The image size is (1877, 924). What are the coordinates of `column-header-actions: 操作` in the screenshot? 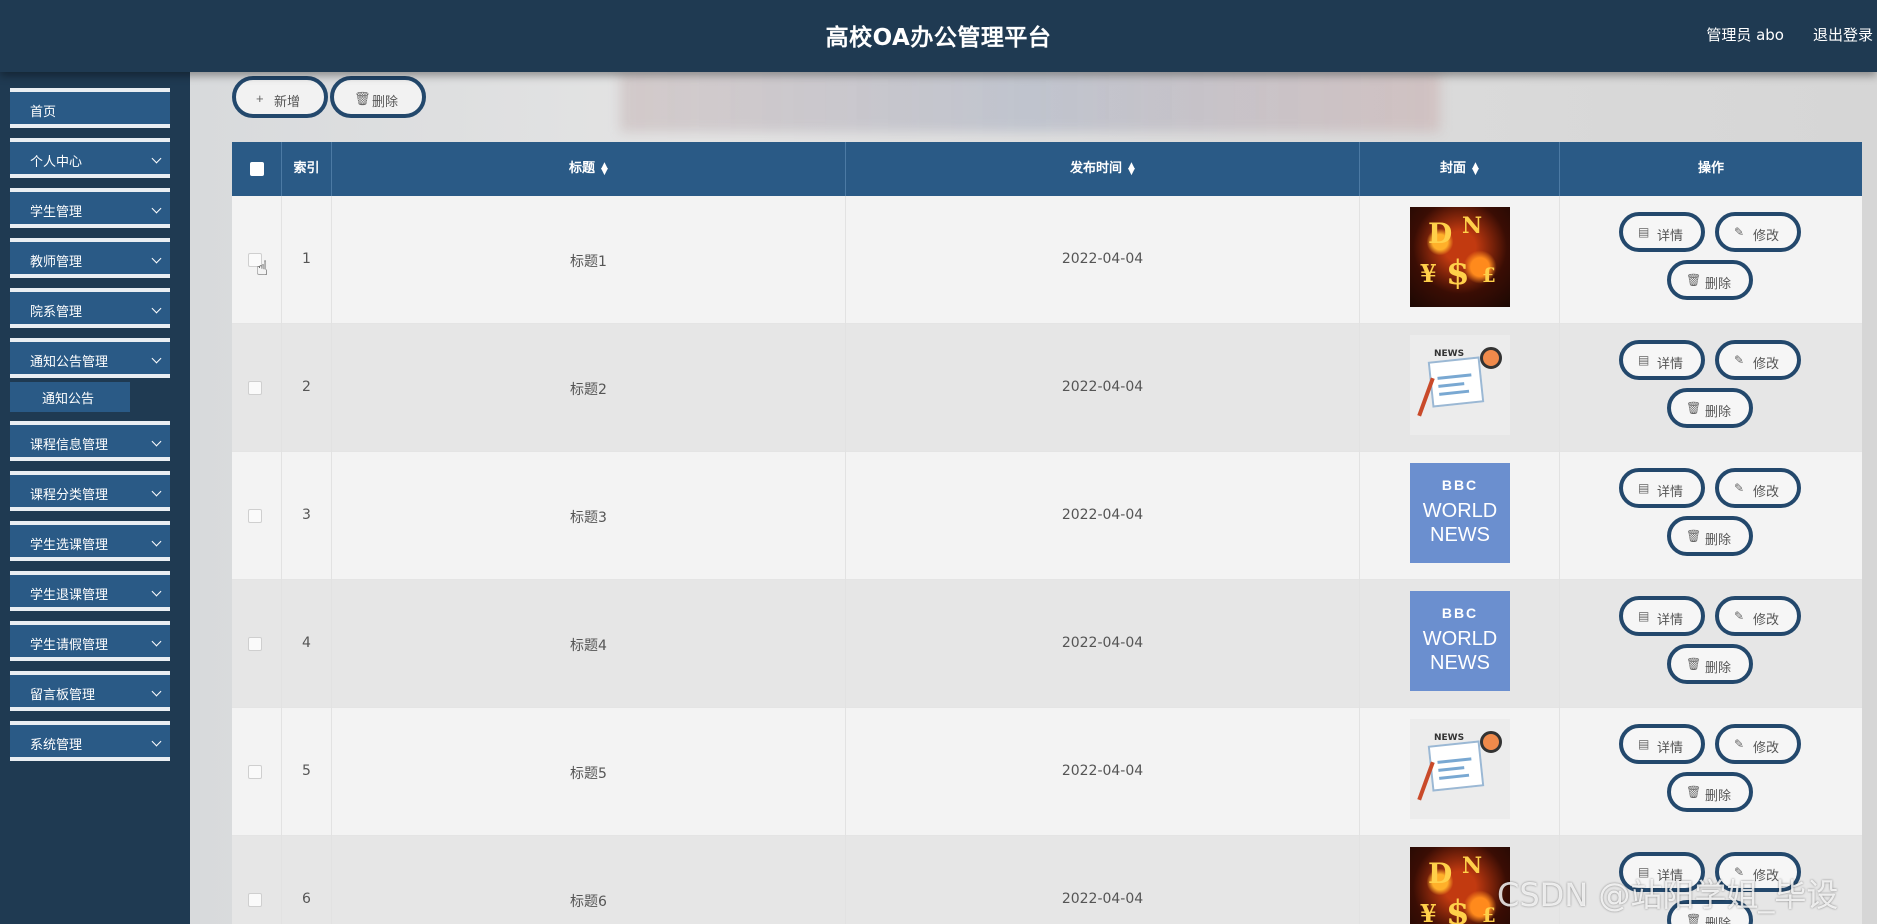 It's located at (1710, 168).